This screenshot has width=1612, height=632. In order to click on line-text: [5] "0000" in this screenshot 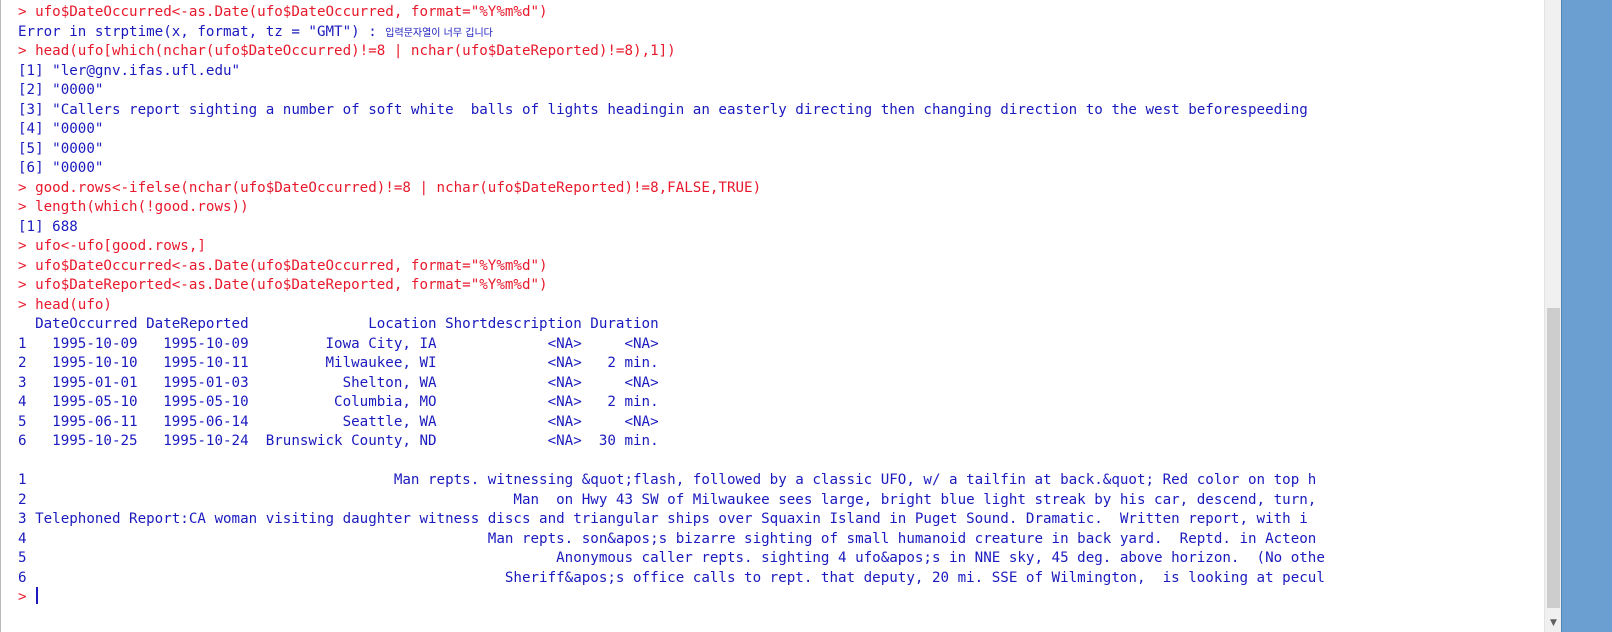, I will do `click(61, 148)`.